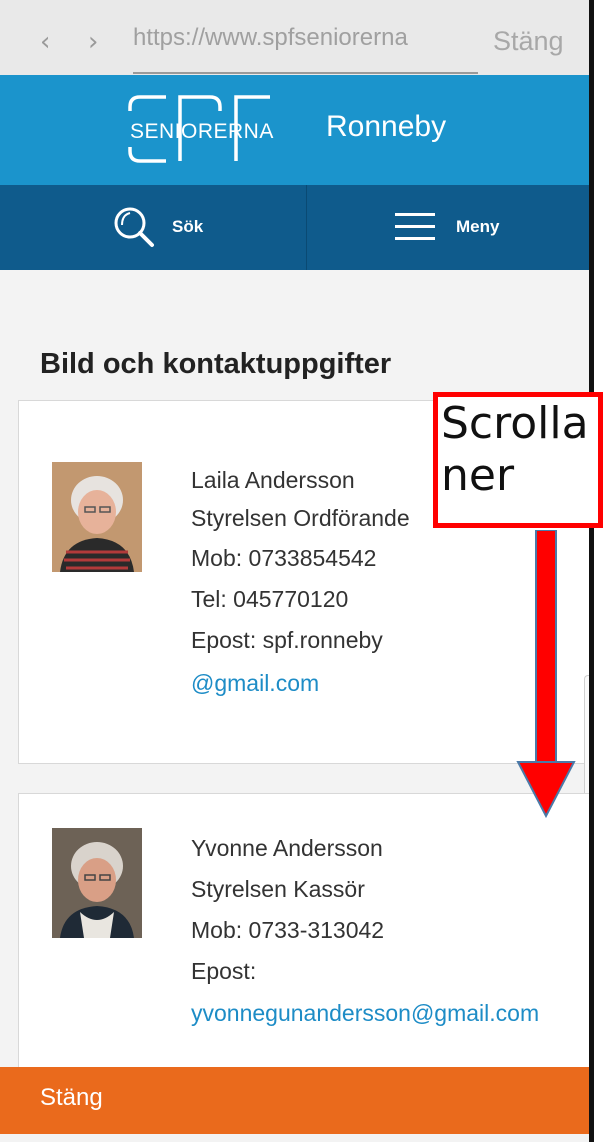  Describe the element at coordinates (306, 227) in the screenshot. I see `nav-divider` at that location.